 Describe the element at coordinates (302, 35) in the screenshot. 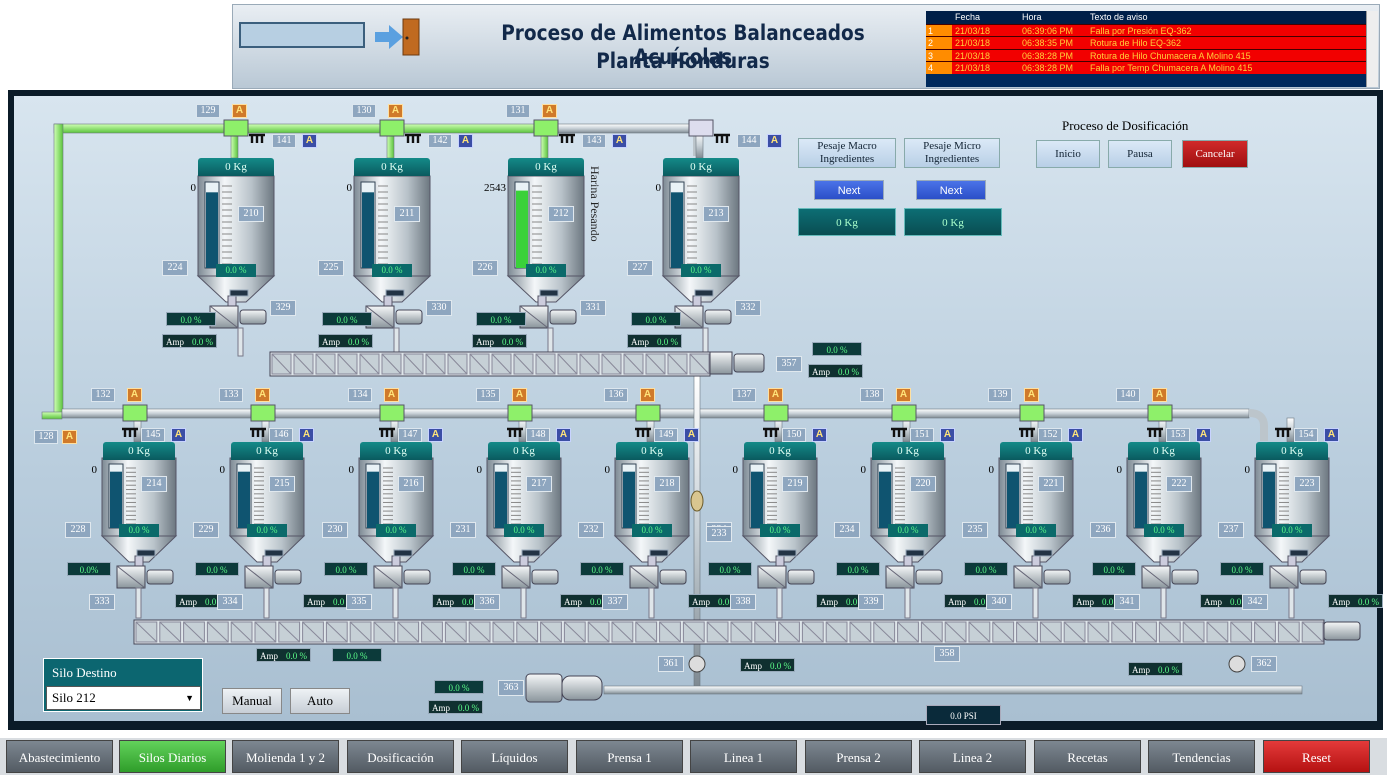

I see `user-field` at that location.